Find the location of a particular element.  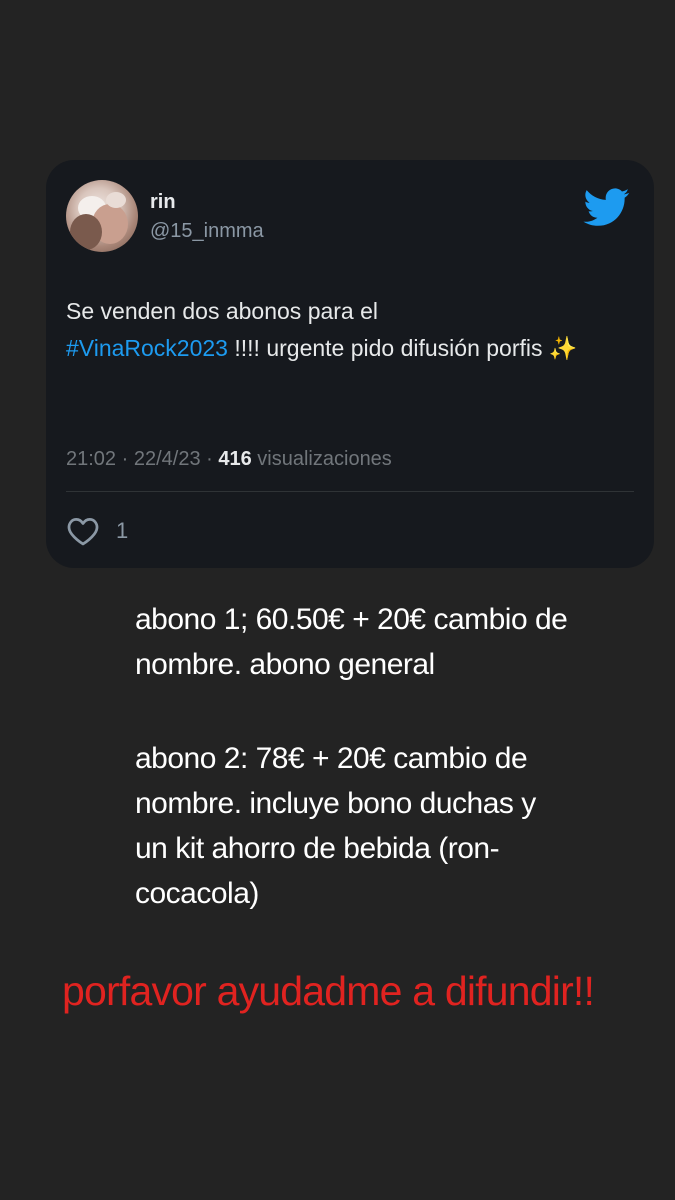

divider is located at coordinates (350, 491).